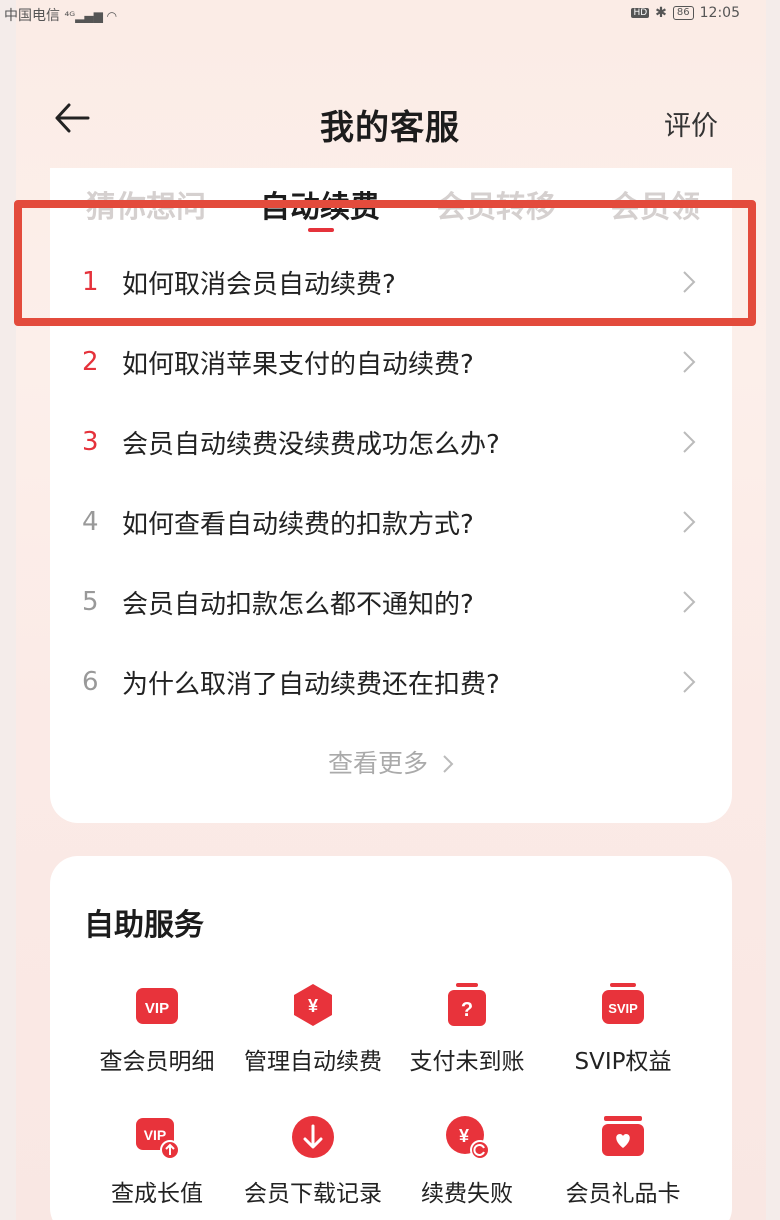  I want to click on faq-number: 3, so click(90, 442).